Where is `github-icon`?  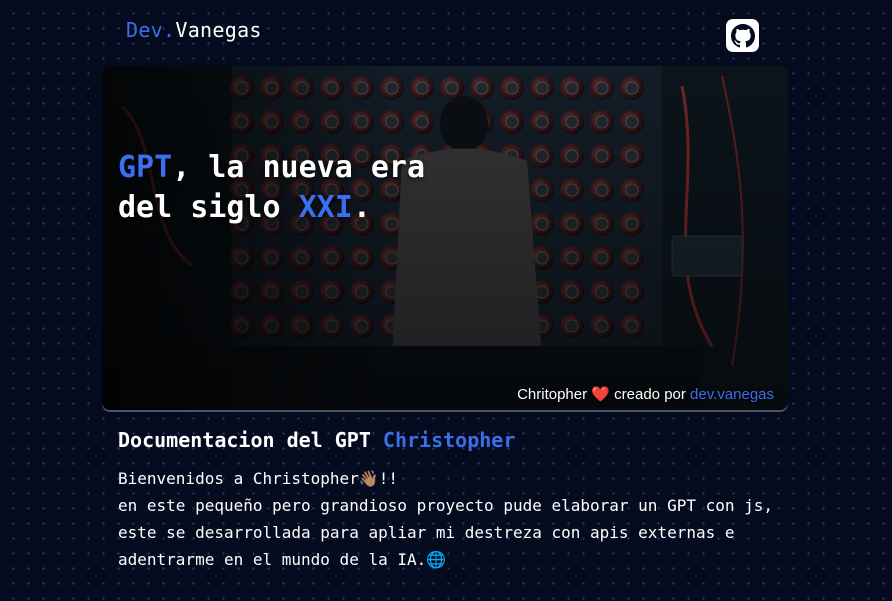 github-icon is located at coordinates (742, 35).